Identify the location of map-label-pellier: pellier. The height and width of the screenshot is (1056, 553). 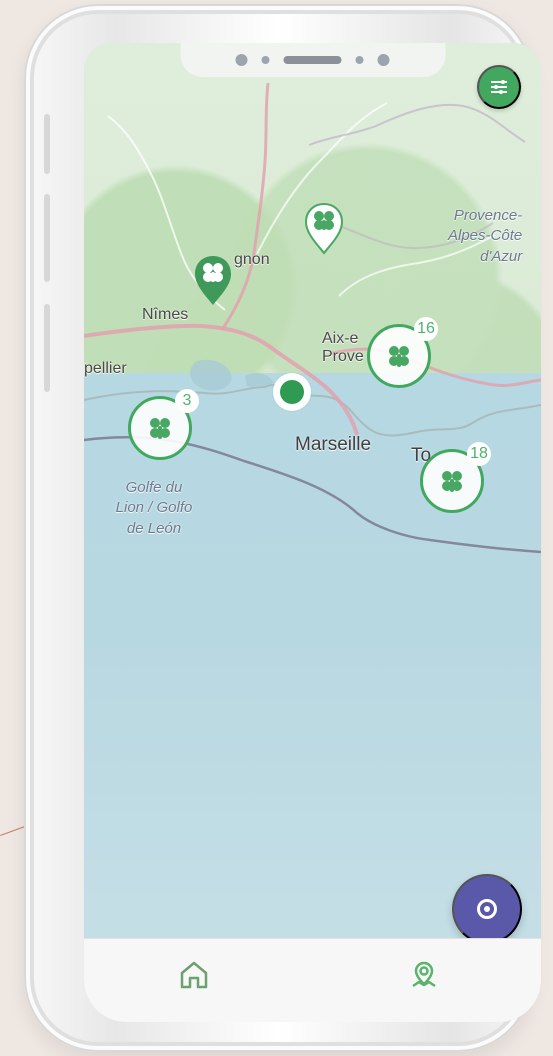
(105, 368).